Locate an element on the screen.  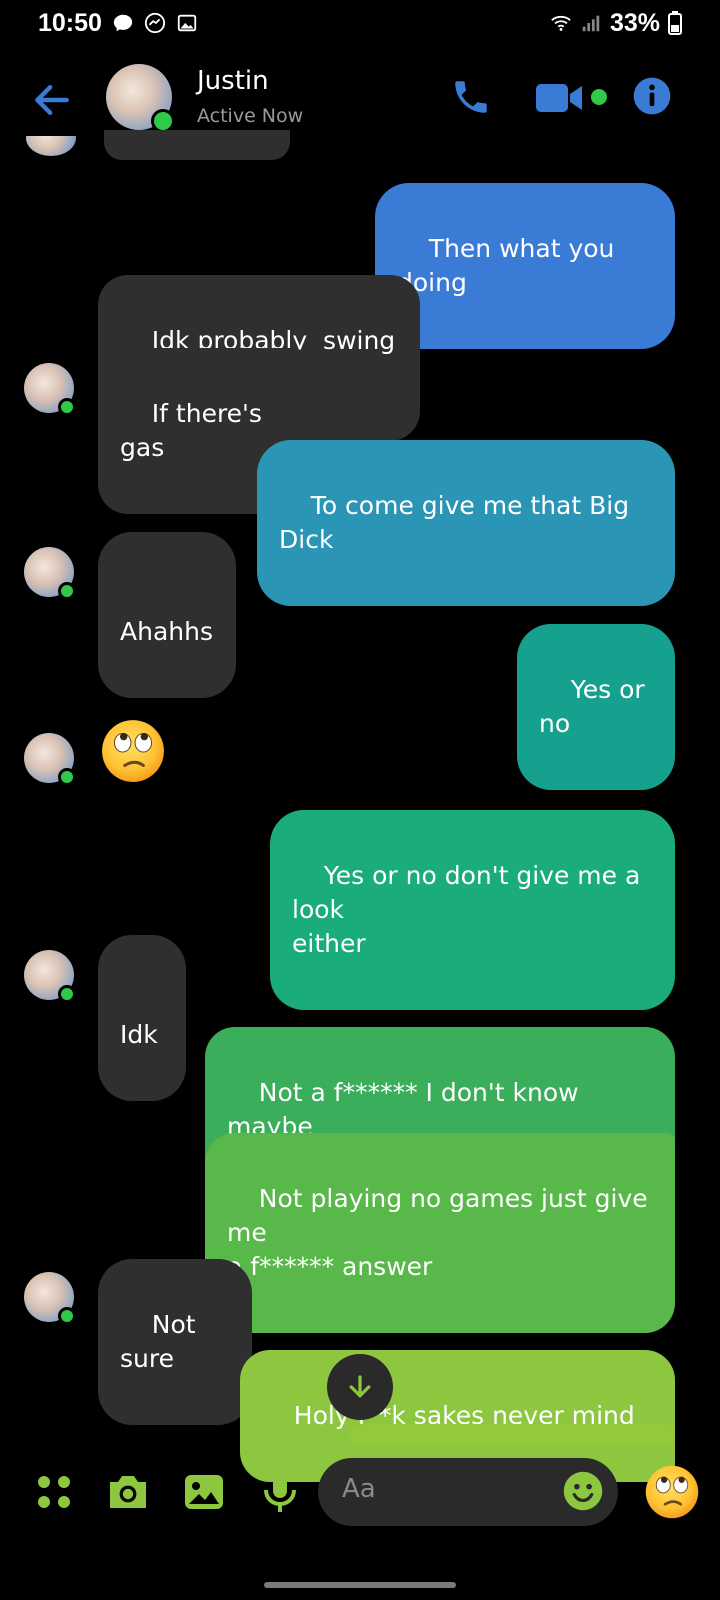
contact-name: Justin is located at coordinates (233, 81).